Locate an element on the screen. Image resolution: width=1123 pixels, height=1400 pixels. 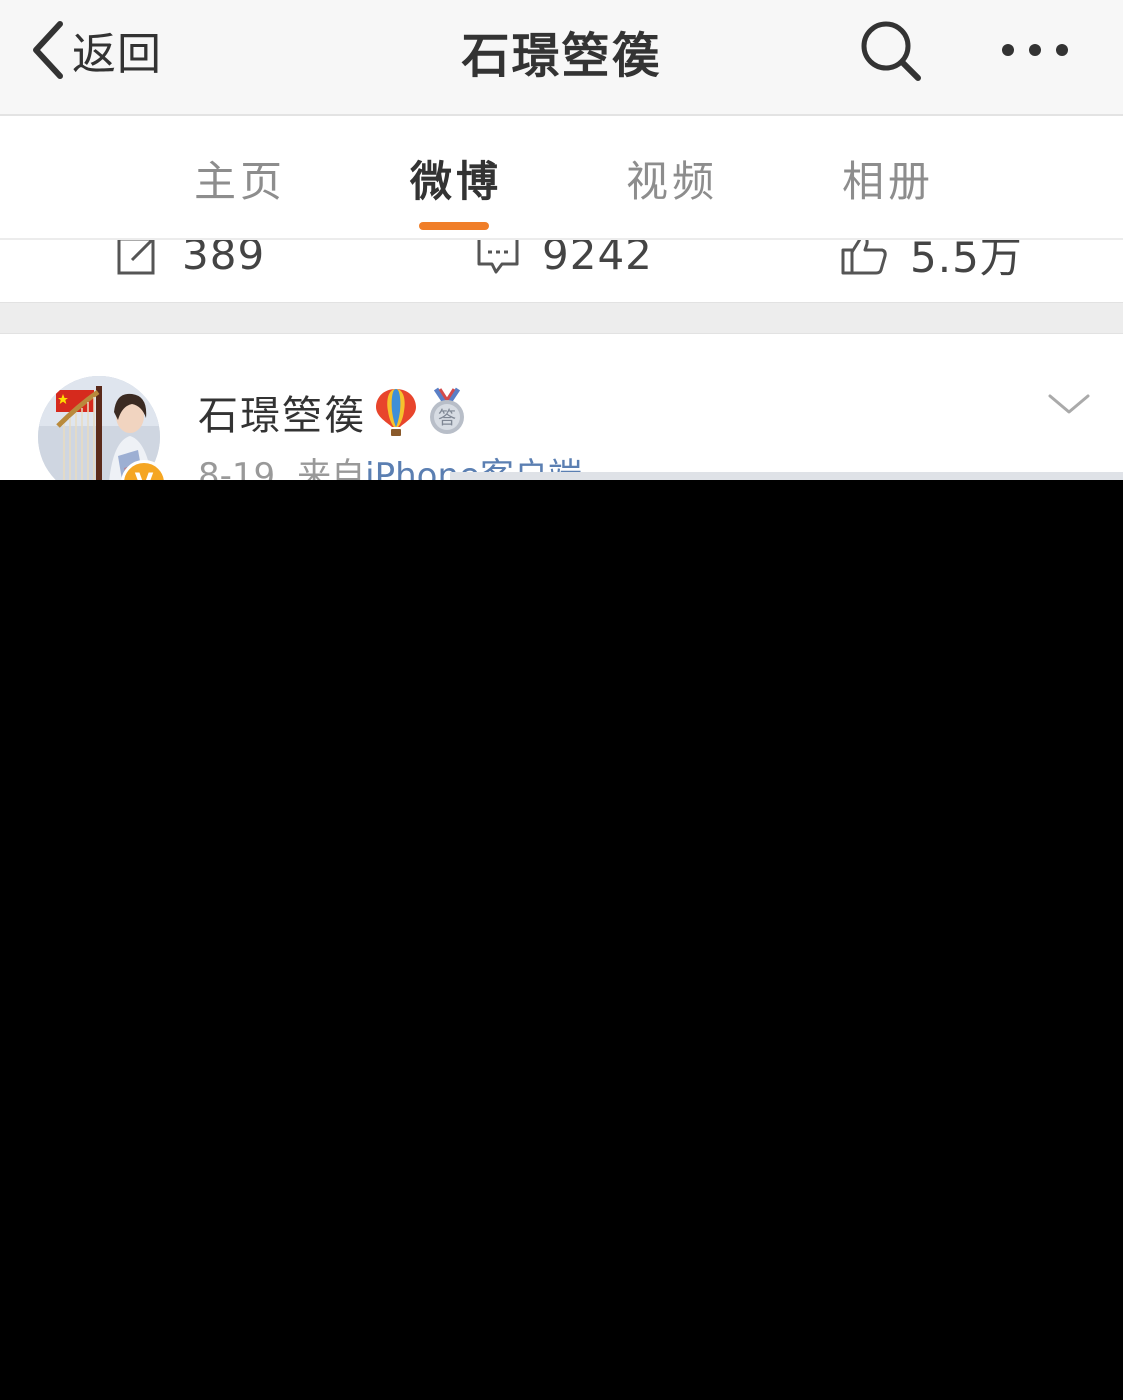
active-tab-indicator is located at coordinates (454, 226).